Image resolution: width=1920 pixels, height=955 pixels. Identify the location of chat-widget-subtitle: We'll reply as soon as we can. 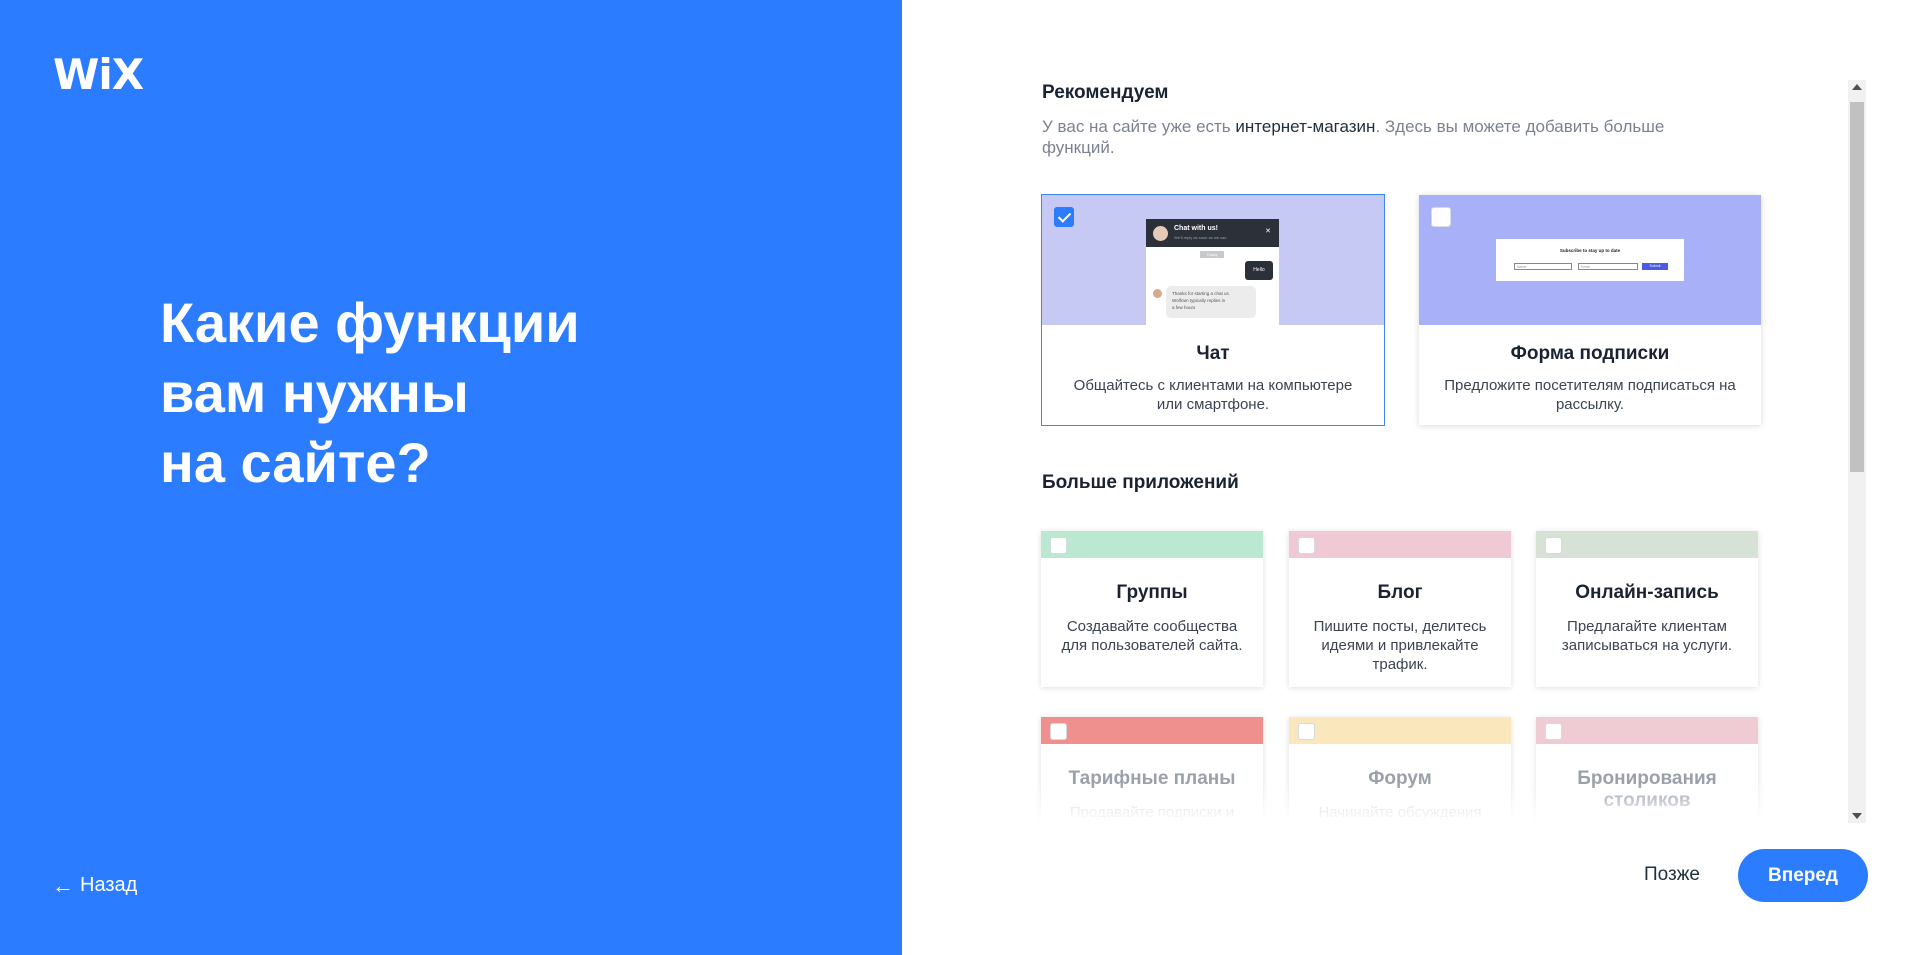
(1200, 237).